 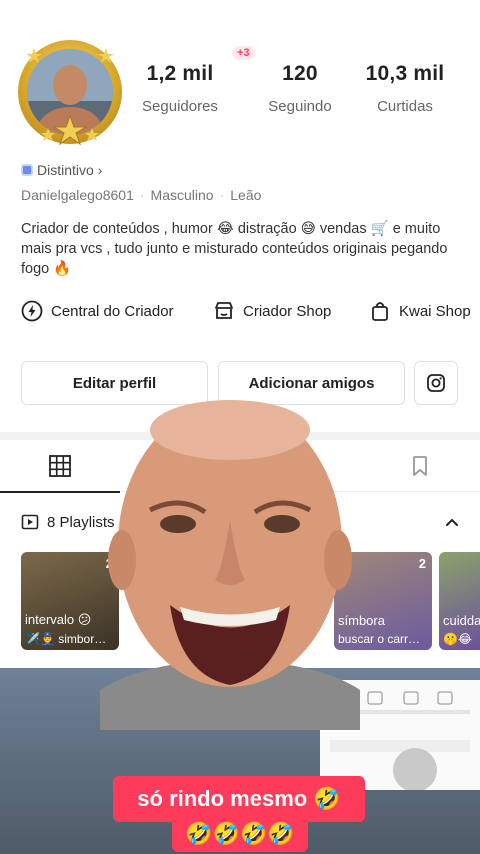 I want to click on bookmark-icon, so click(x=420, y=466).